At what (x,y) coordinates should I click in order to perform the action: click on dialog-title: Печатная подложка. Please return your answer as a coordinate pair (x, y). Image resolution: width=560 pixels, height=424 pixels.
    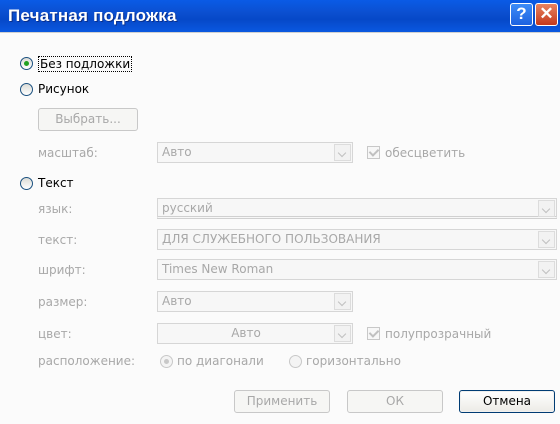
    Looking at the image, I should click on (92, 15).